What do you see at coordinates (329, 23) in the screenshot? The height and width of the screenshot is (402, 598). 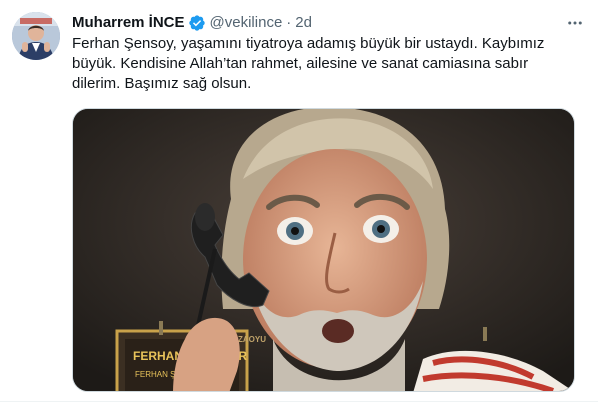 I see `tweet-header: Muharrem İNCE @vekilince · 2d` at bounding box center [329, 23].